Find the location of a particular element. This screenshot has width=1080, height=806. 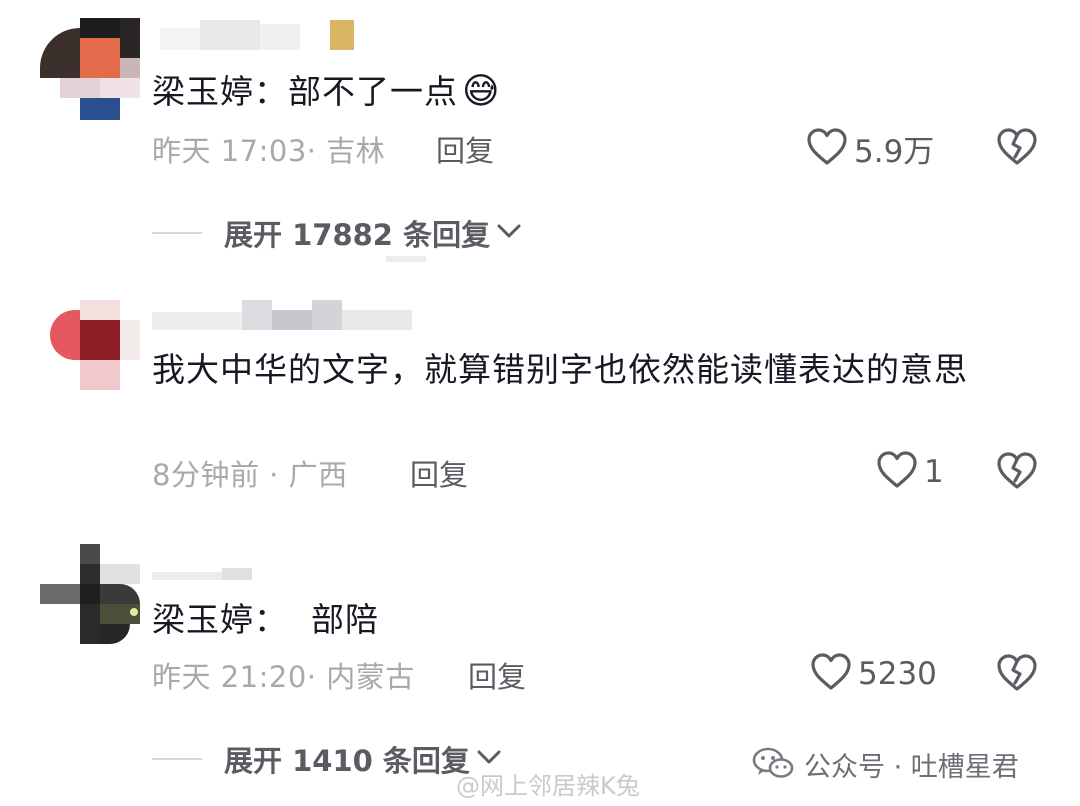

comment-meta: 昨天 21:20· 内蒙古 is located at coordinates (283, 677).